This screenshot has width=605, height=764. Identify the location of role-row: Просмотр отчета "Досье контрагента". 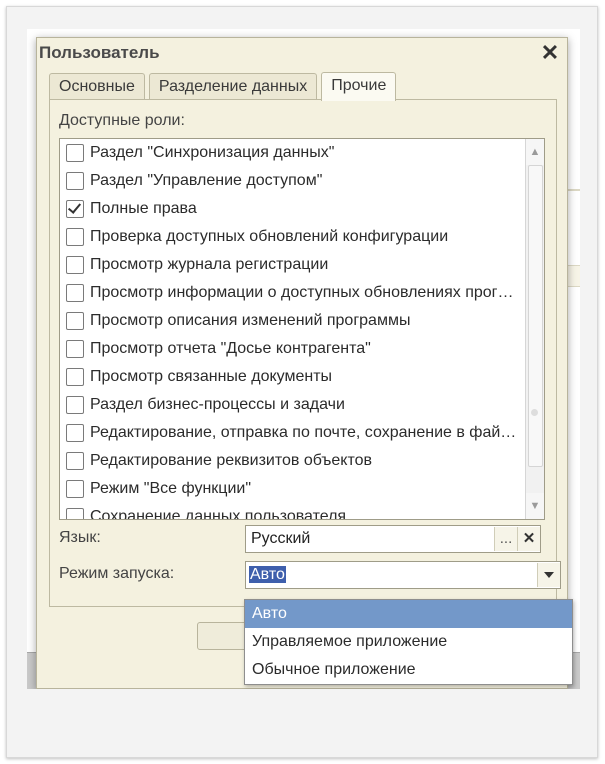
(293, 349).